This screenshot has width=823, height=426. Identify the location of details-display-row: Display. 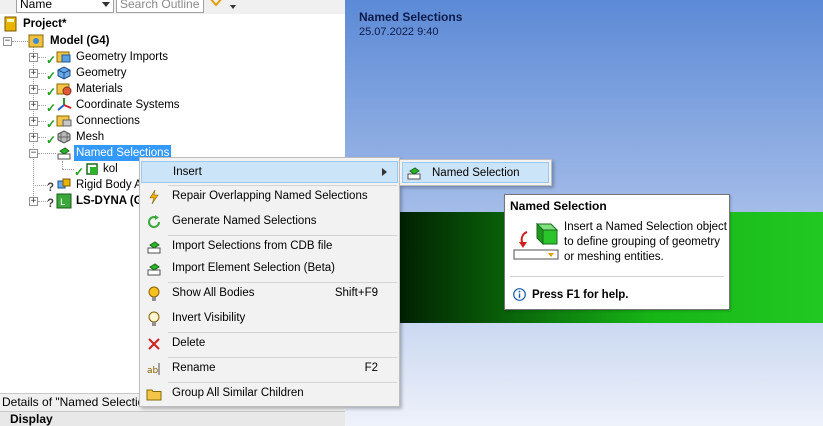
(172, 418).